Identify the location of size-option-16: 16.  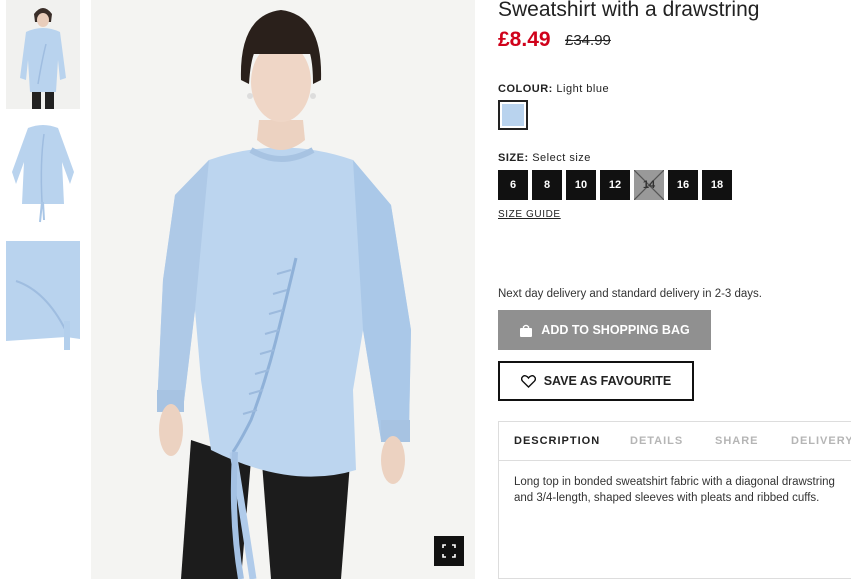
(683, 185).